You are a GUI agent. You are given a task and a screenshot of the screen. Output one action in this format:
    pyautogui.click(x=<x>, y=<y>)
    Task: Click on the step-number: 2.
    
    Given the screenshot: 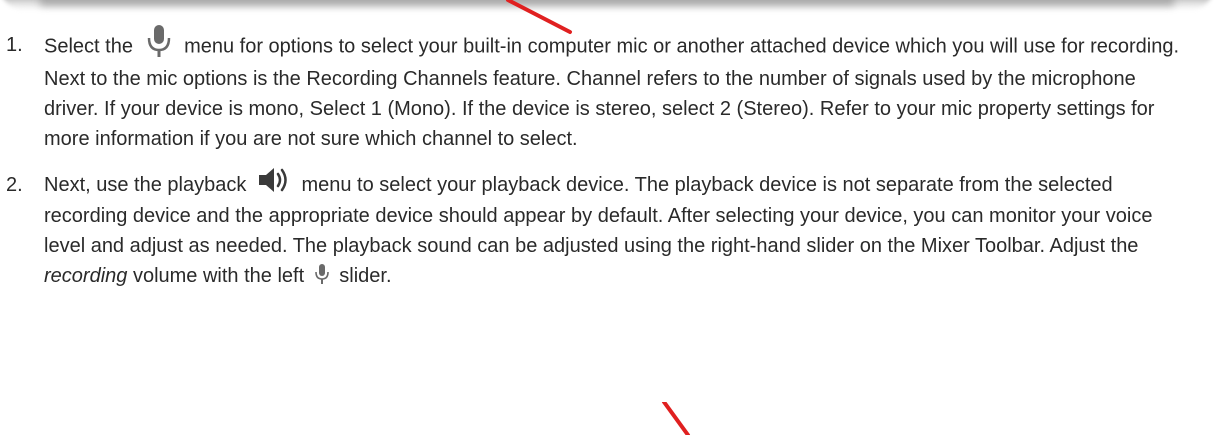 What is the action you would take?
    pyautogui.click(x=14, y=185)
    